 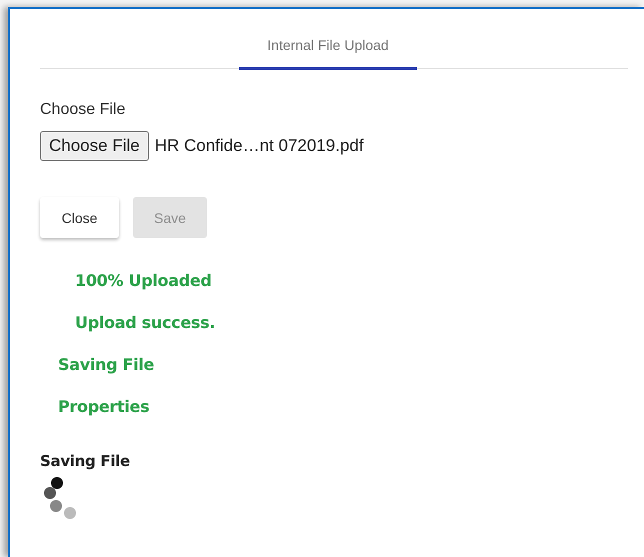 I want to click on file-name: HR Confide…nt 072019.pdf, so click(x=259, y=146).